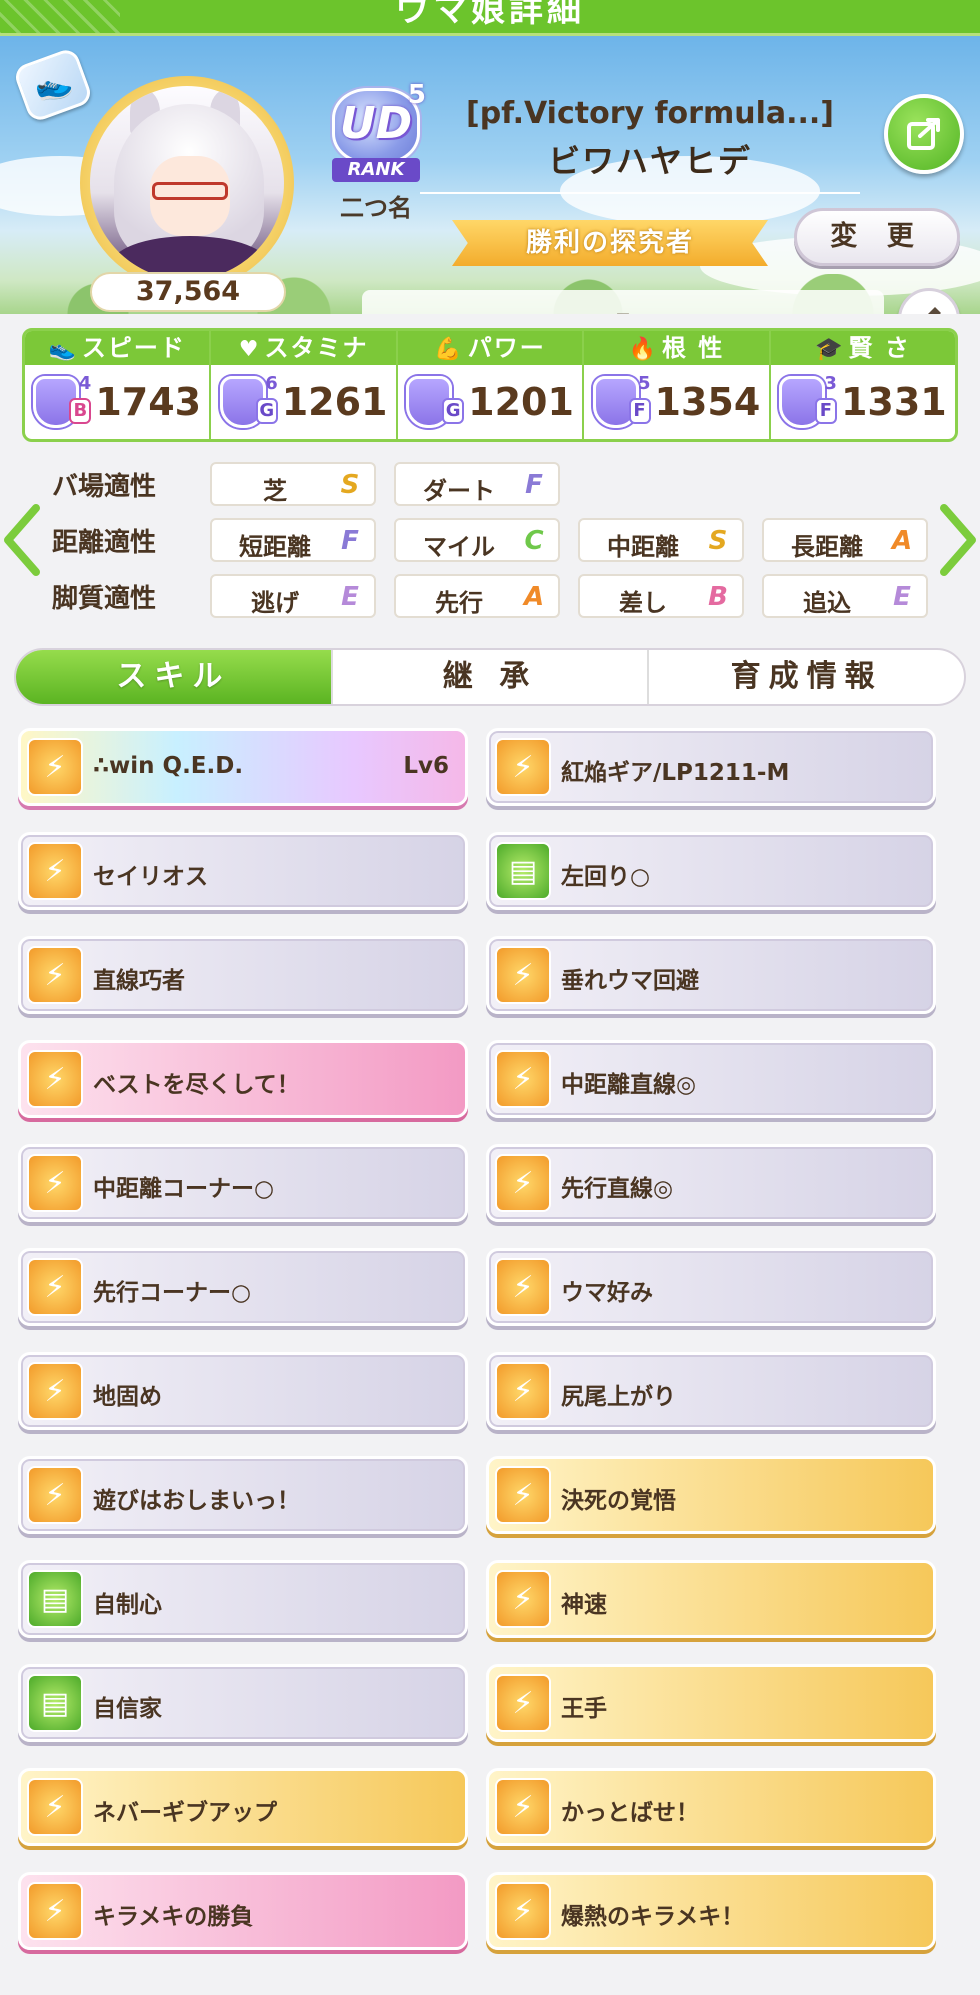 The image size is (980, 1995). Describe the element at coordinates (490, 597) in the screenshot. I see `aptitude-row-strategy: 脚質適性 逃げ E 先行 A 差し B 追込 E` at that location.